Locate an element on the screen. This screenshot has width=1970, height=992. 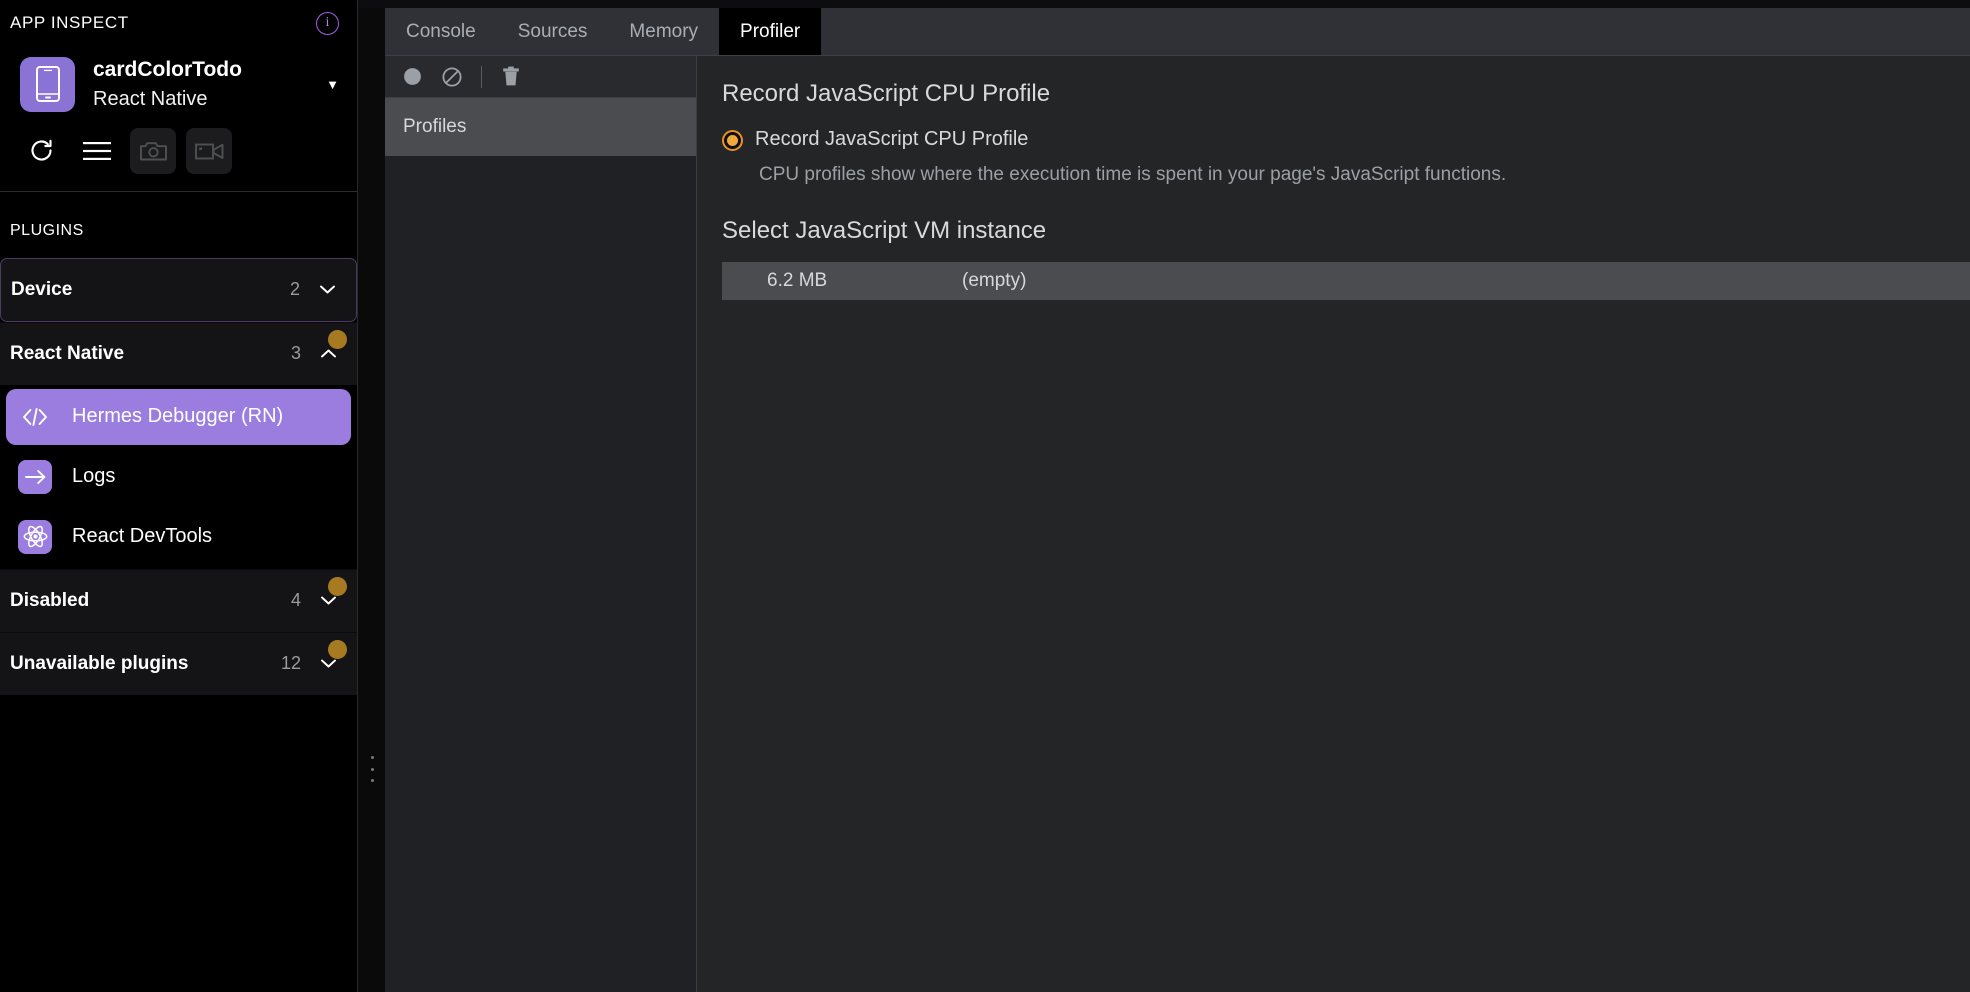
plugin-label: Logs is located at coordinates (94, 476).